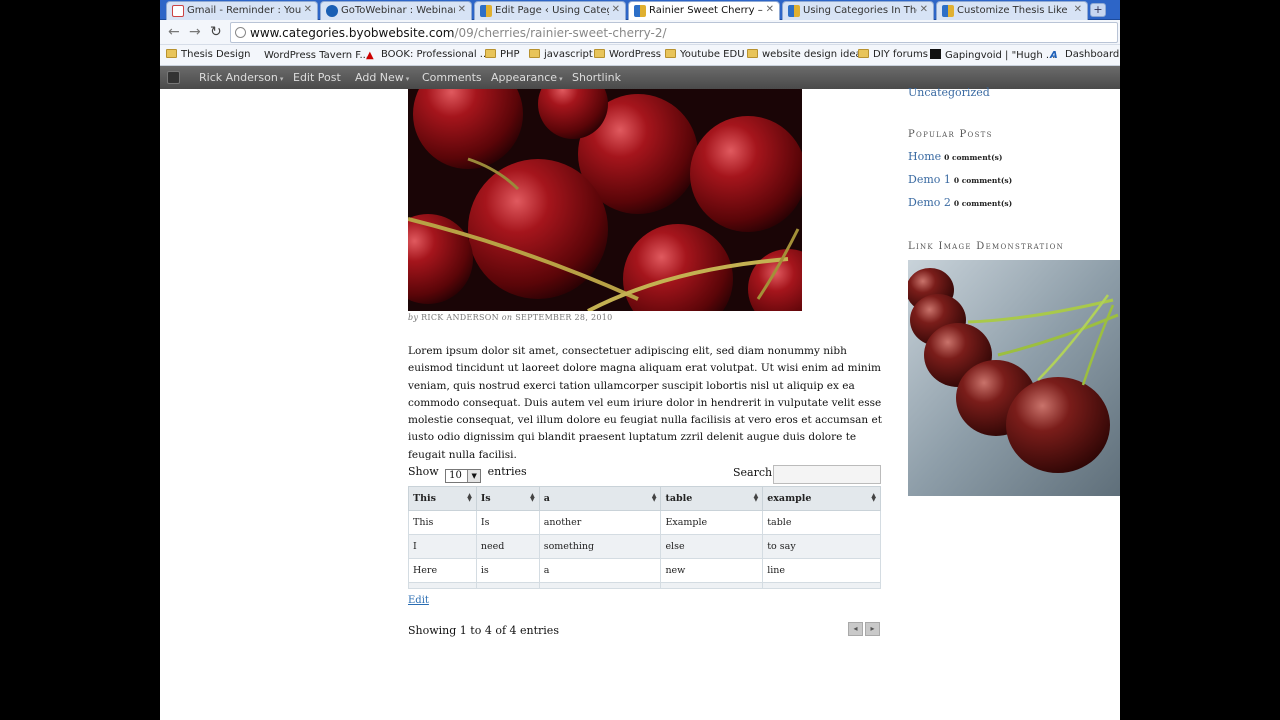  What do you see at coordinates (1014, 378) in the screenshot?
I see `link-image` at bounding box center [1014, 378].